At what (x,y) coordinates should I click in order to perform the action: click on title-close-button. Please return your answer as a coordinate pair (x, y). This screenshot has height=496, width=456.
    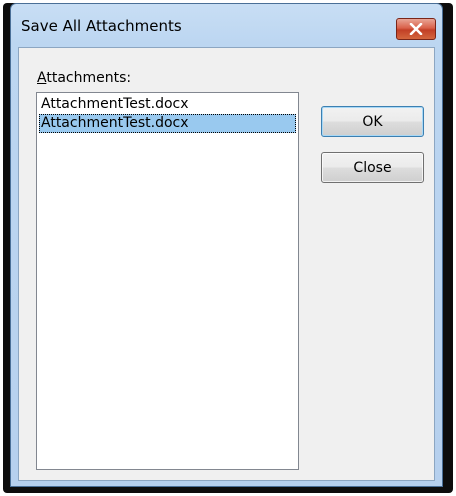
    Looking at the image, I should click on (416, 29).